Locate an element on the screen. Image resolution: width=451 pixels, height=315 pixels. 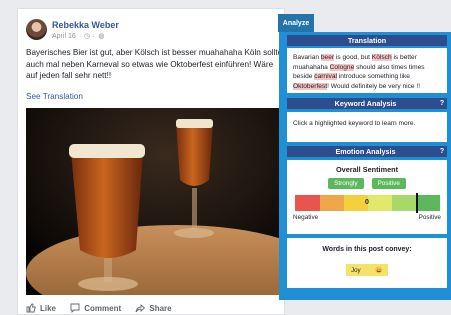
comment-button: Comment is located at coordinates (95, 308).